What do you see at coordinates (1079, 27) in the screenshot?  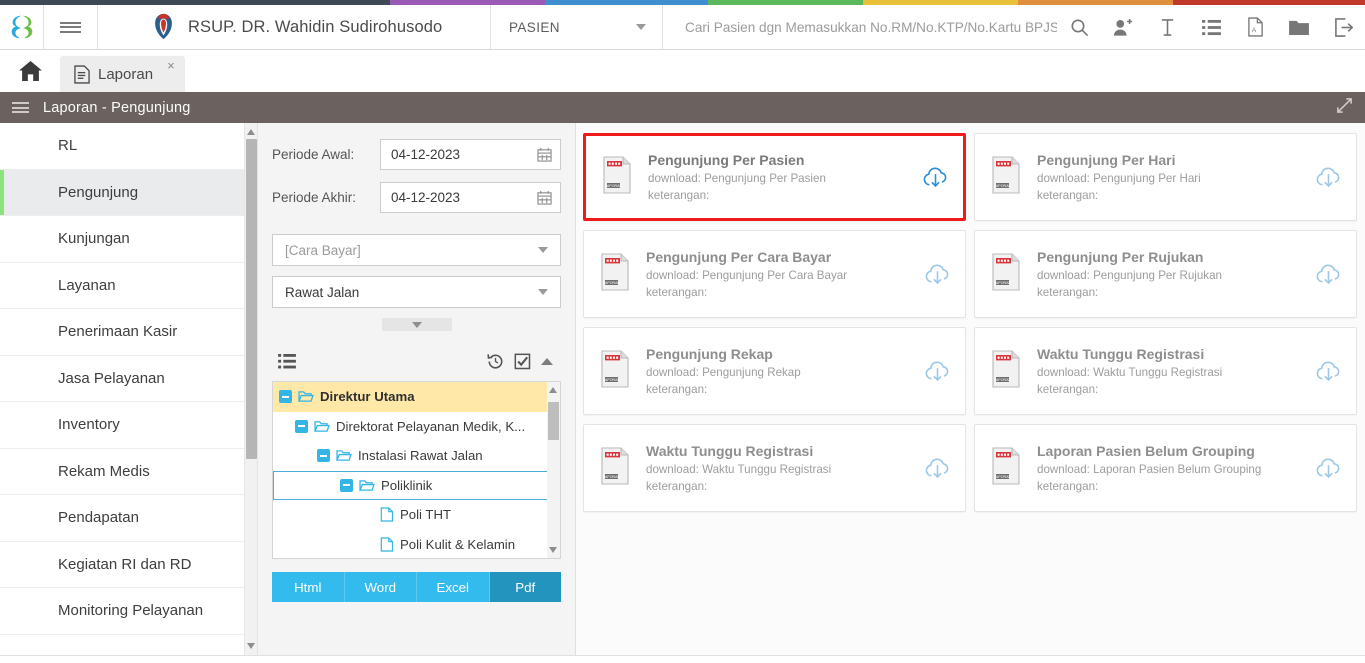 I see `search-icon` at bounding box center [1079, 27].